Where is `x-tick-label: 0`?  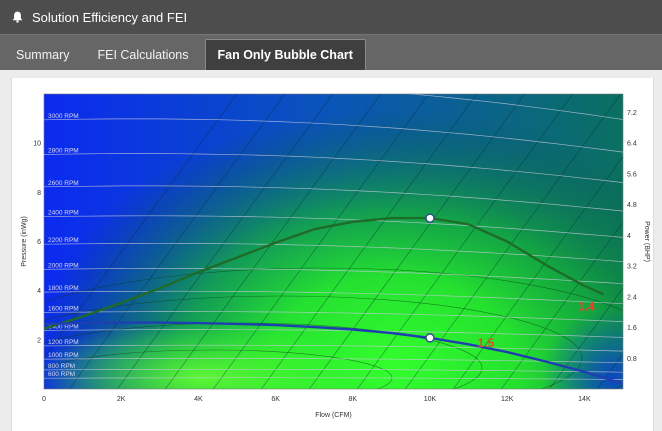 x-tick-label: 0 is located at coordinates (44, 399).